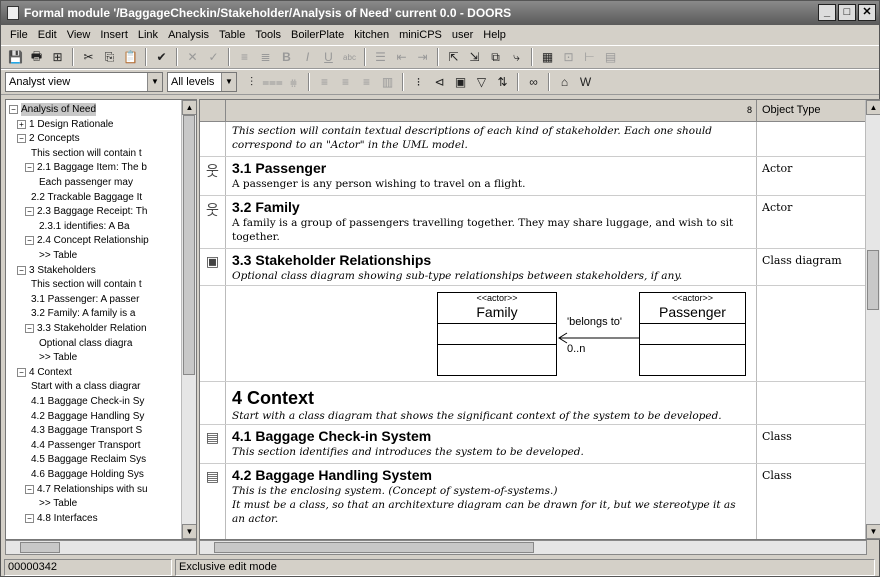  I want to click on cut-icon: ✂, so click(88, 57).